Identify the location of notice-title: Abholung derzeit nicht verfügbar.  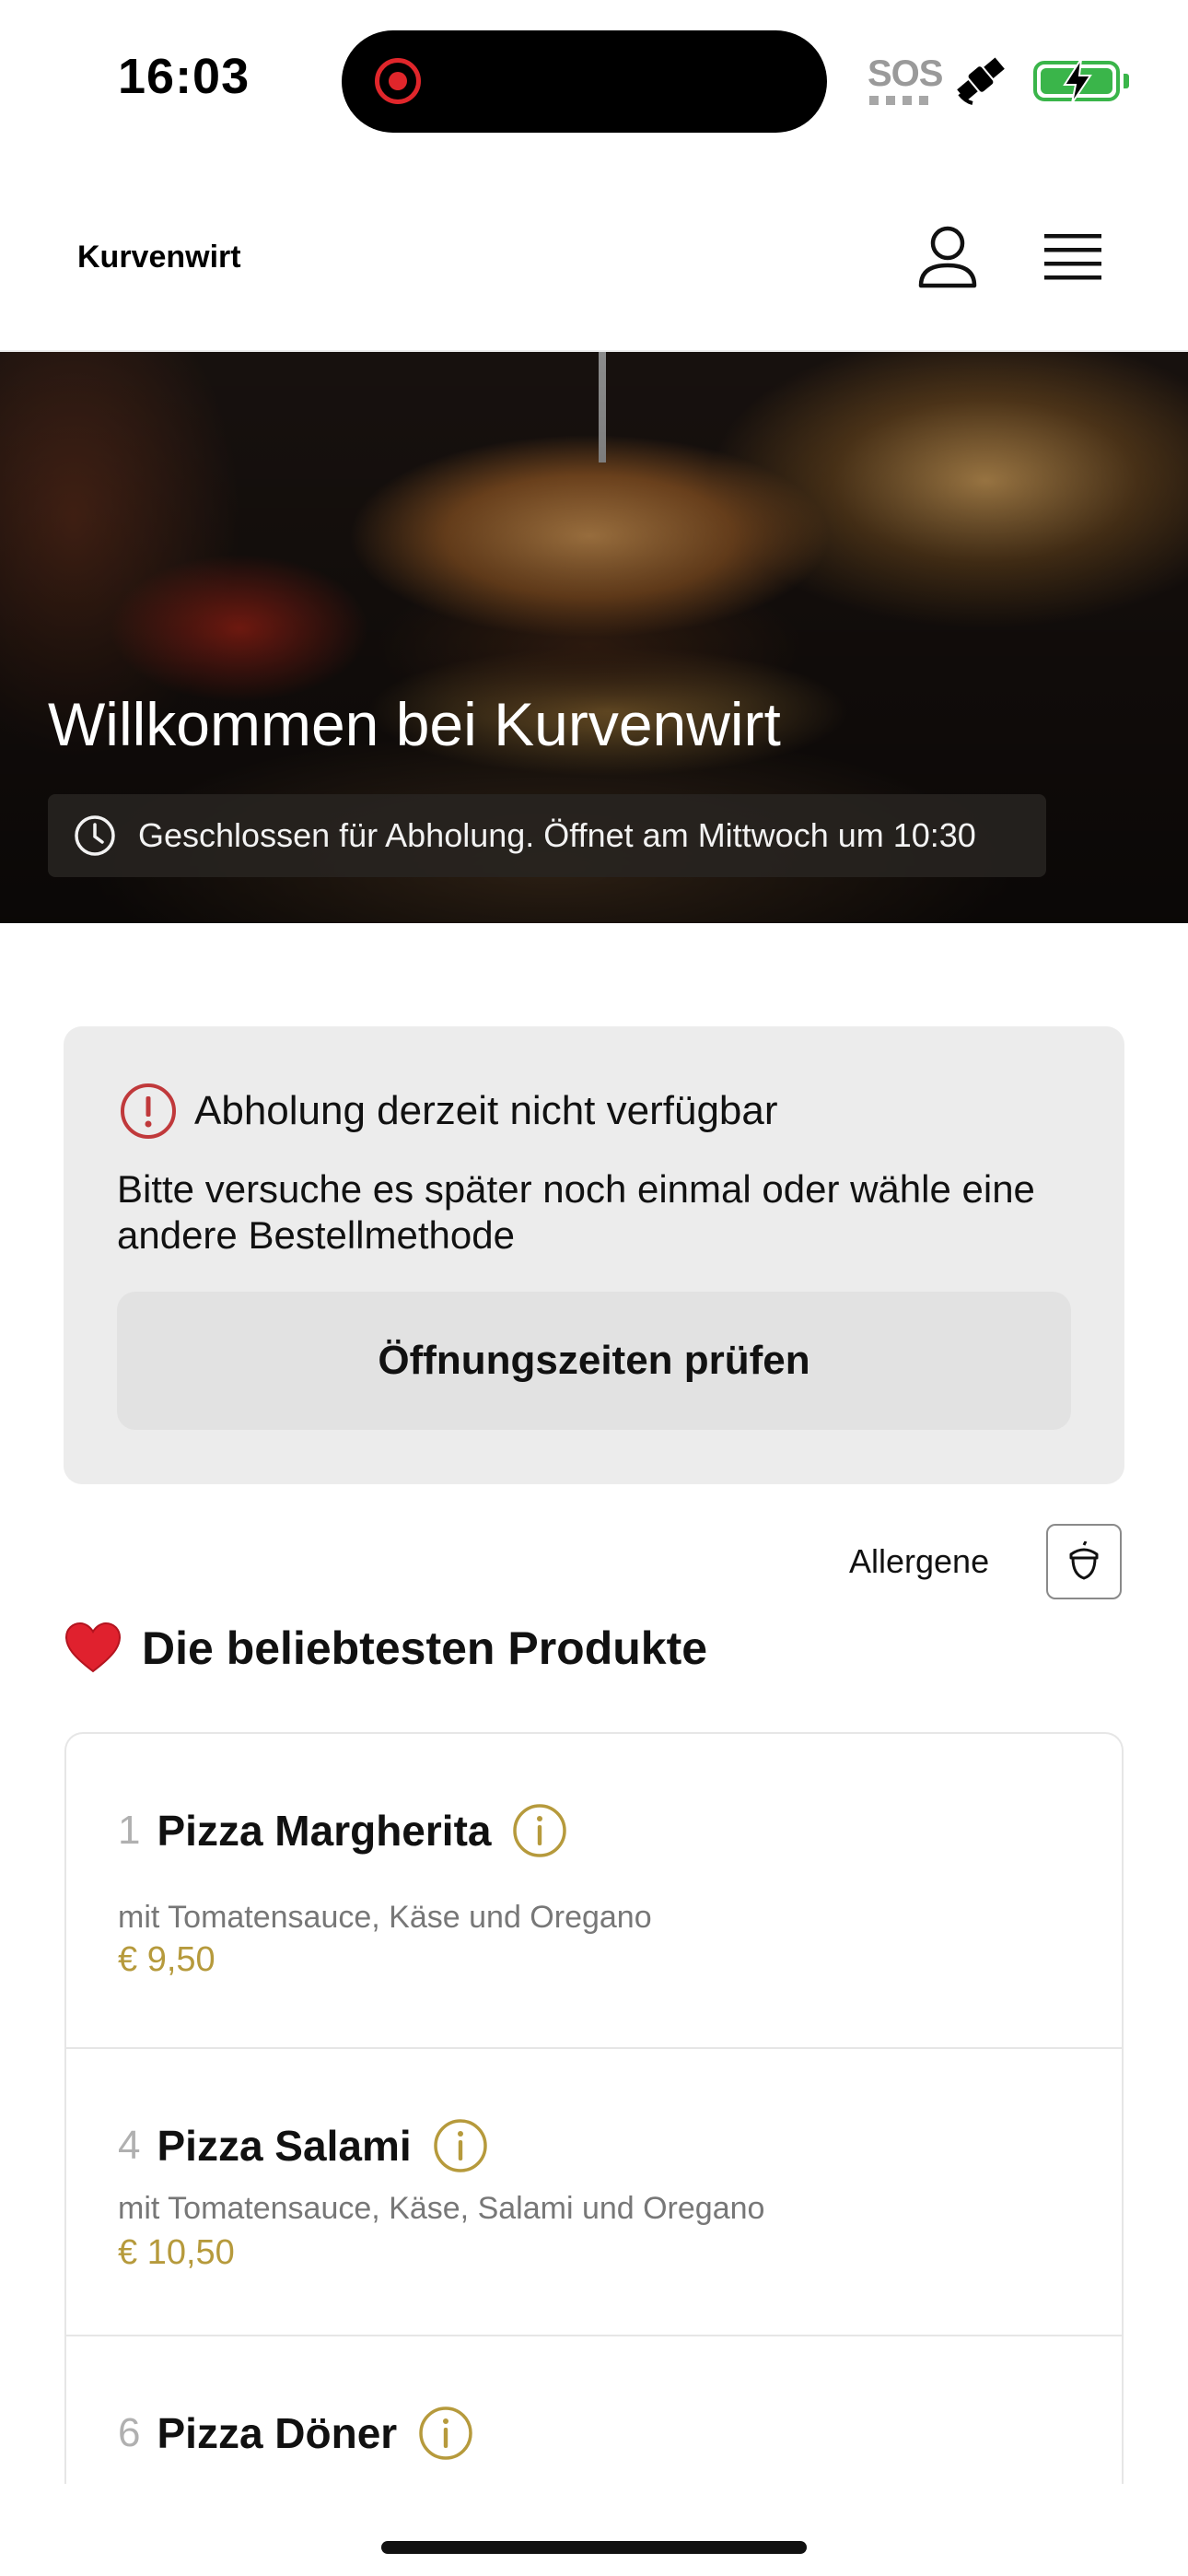
(486, 1110).